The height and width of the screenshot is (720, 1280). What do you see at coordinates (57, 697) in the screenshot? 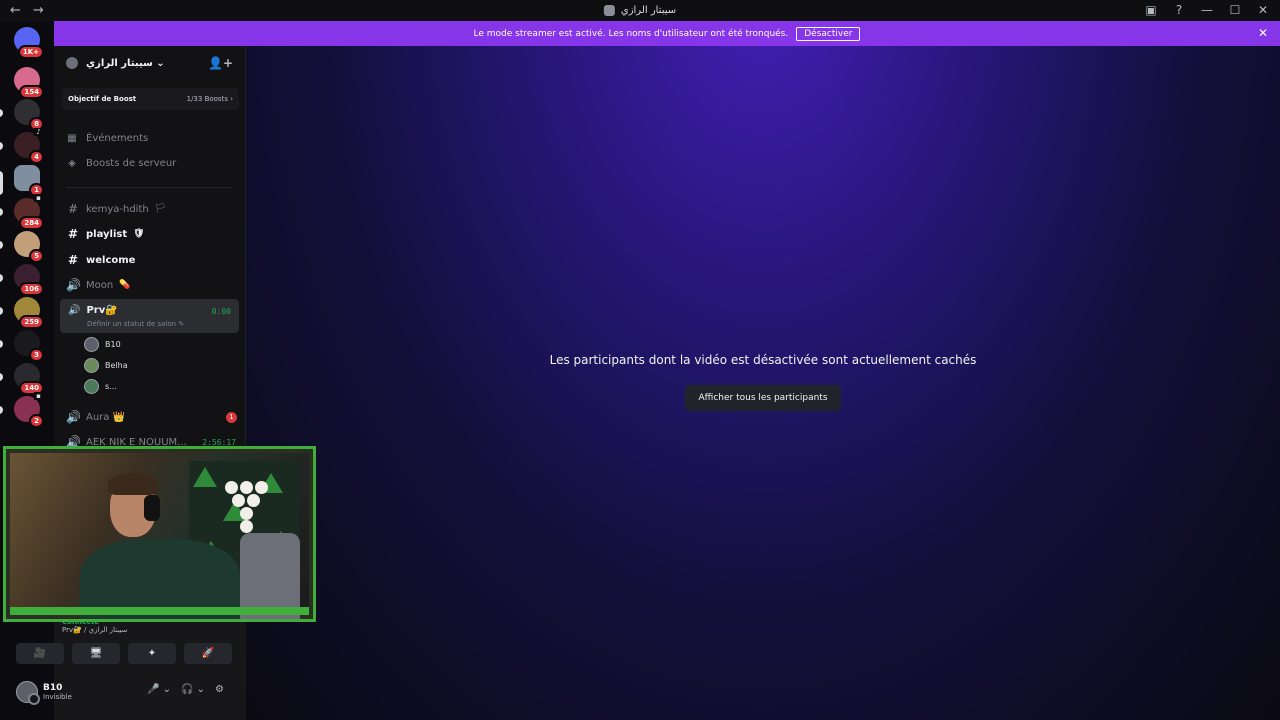
I see `user-status: Invisible` at bounding box center [57, 697].